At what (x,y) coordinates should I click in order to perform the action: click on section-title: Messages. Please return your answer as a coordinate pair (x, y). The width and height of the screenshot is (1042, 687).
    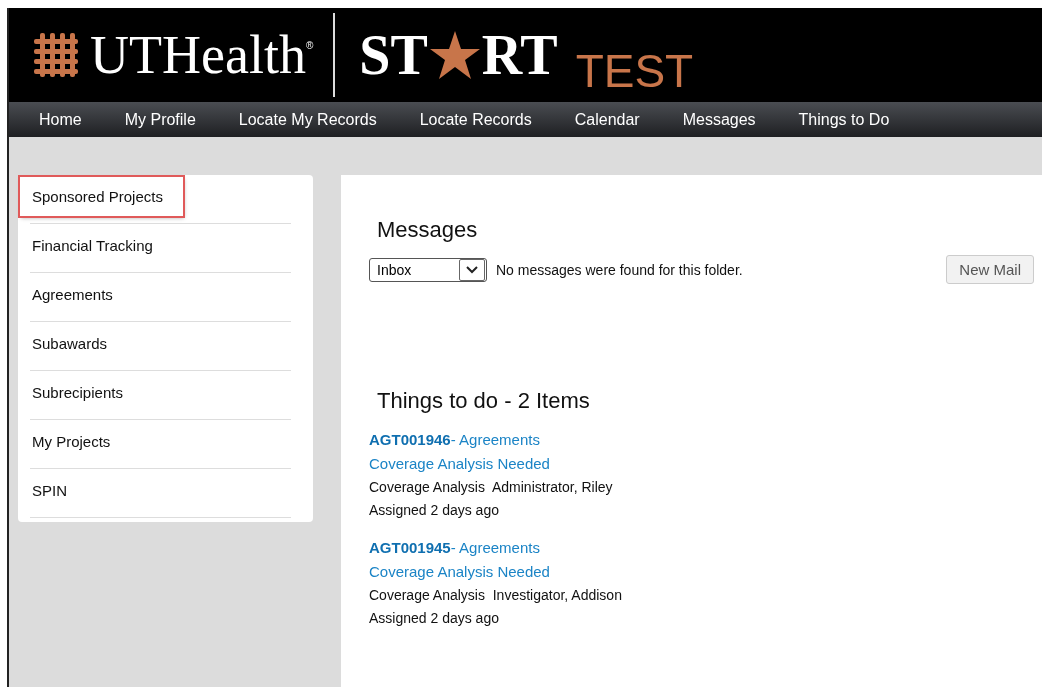
    Looking at the image, I should click on (428, 230).